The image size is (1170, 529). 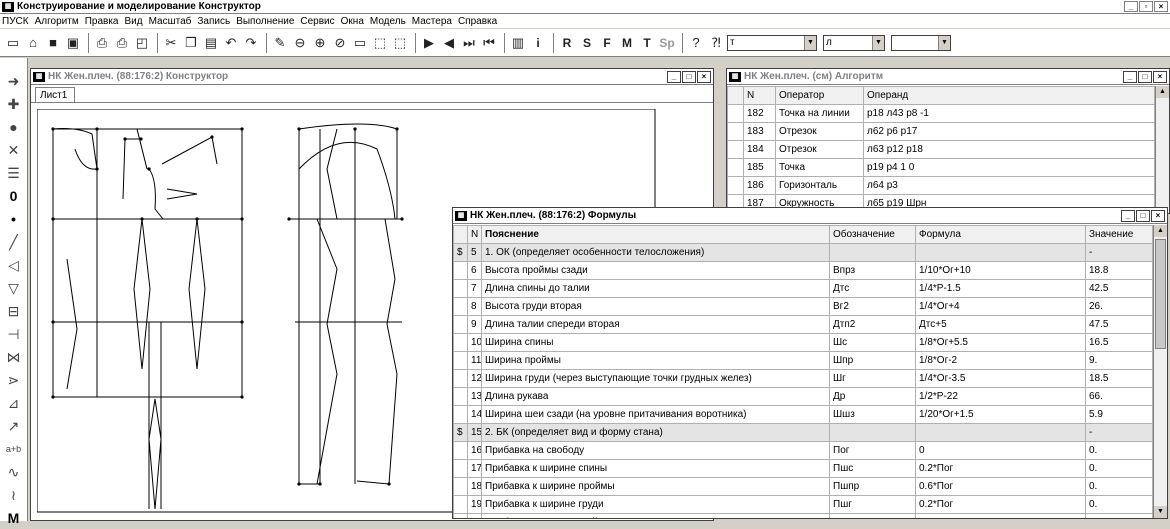 I want to click on row-designation: Др, so click(x=872, y=396).